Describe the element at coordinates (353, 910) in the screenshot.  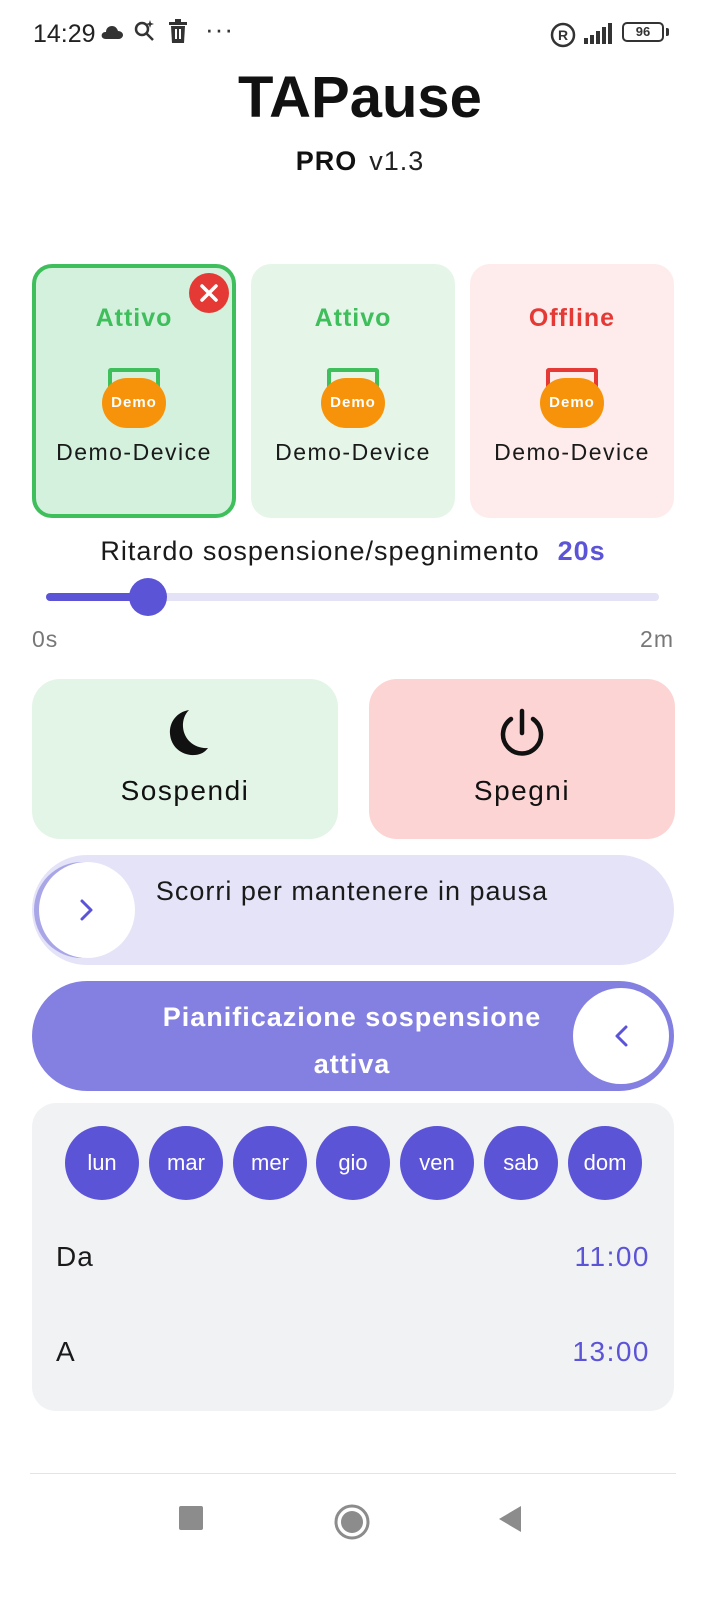
I see `swipe-pause-slider: Scorri per mantenere in pausa` at that location.